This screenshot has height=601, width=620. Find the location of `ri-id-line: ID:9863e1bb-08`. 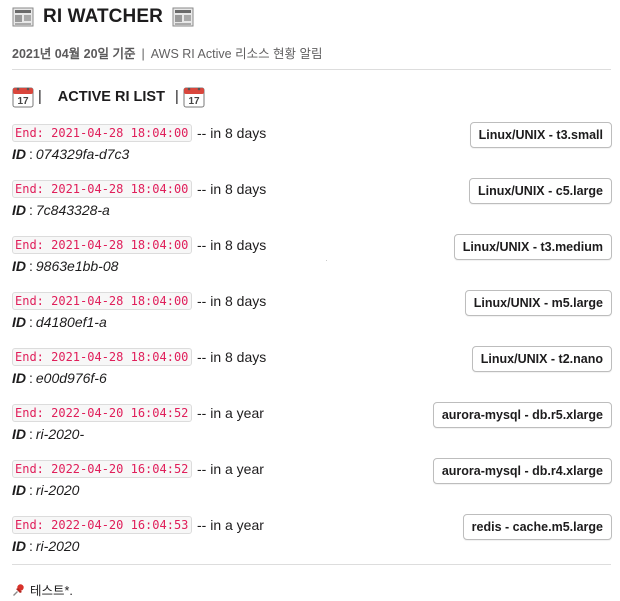

ri-id-line: ID:9863e1bb-08 is located at coordinates (69, 266).